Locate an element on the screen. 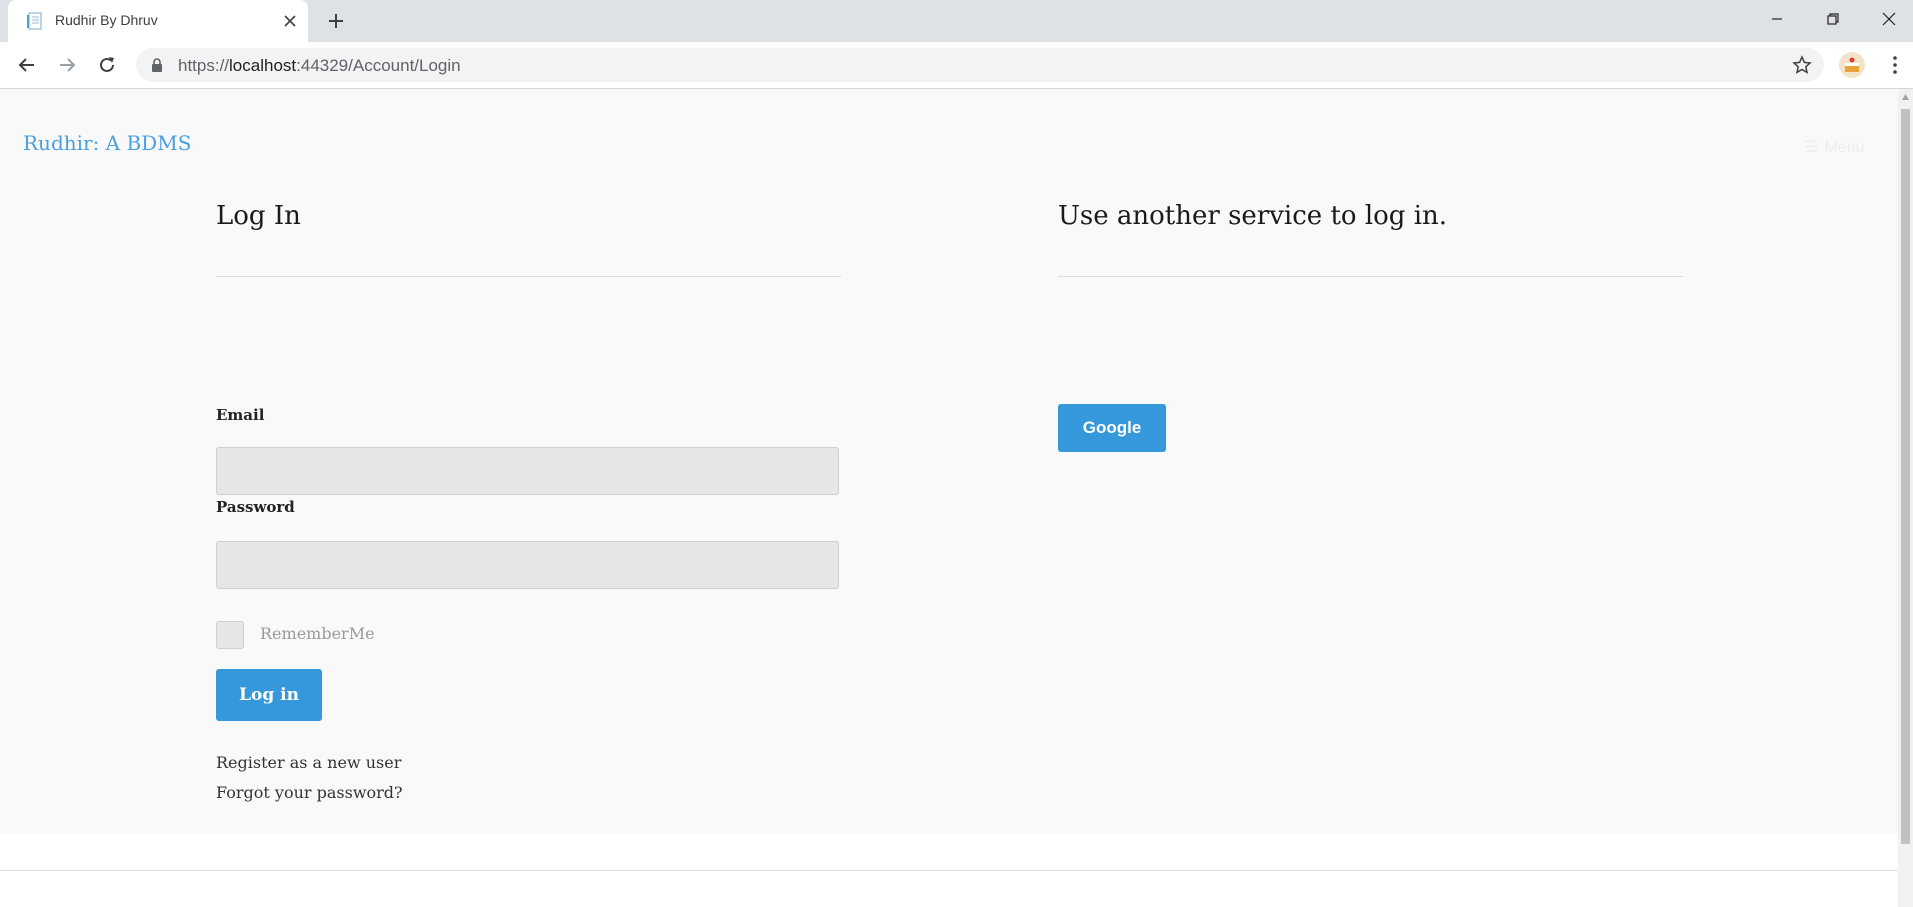  restore-window-icon is located at coordinates (1833, 19).